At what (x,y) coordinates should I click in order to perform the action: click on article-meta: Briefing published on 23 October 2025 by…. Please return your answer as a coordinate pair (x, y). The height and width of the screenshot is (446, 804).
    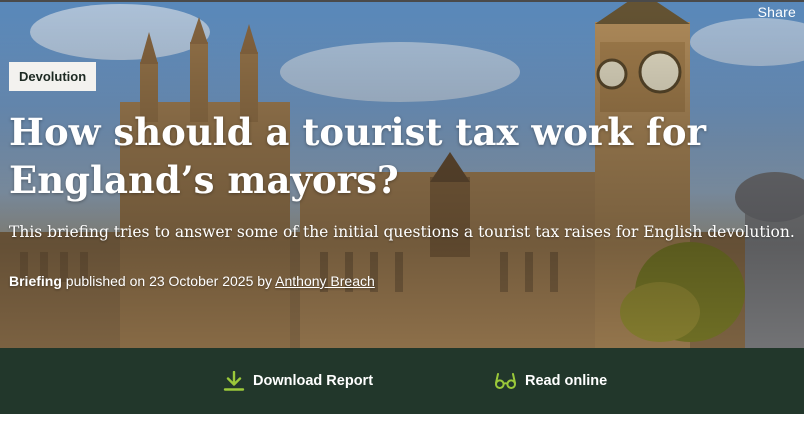
    Looking at the image, I should click on (192, 281).